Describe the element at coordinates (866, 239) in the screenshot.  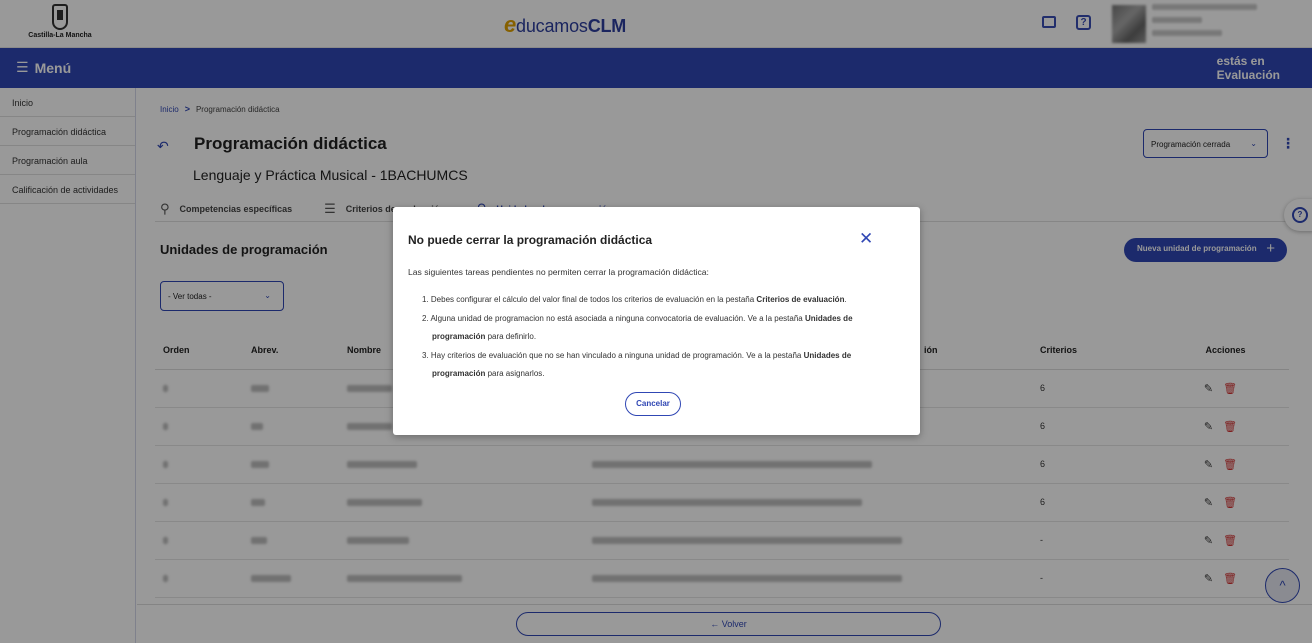
I see `close-icon: ✕` at that location.